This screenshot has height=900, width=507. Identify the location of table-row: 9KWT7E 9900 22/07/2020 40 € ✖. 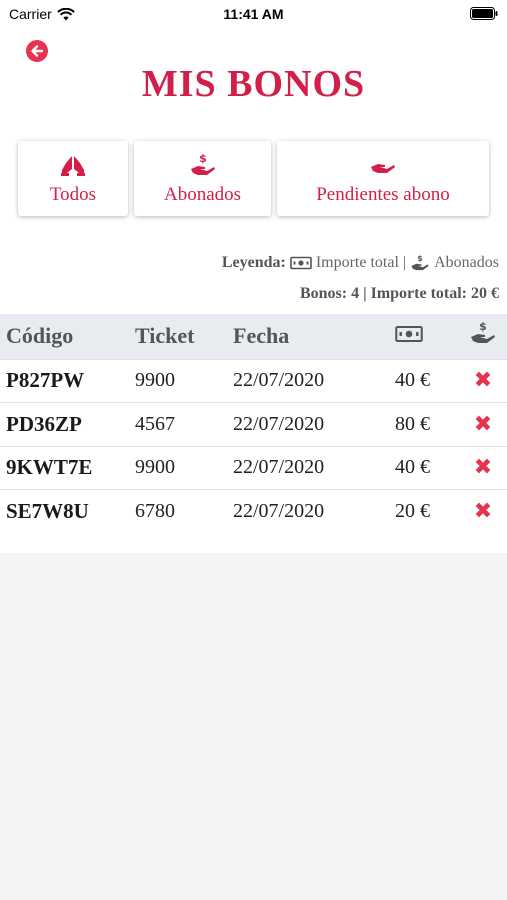
(253, 468).